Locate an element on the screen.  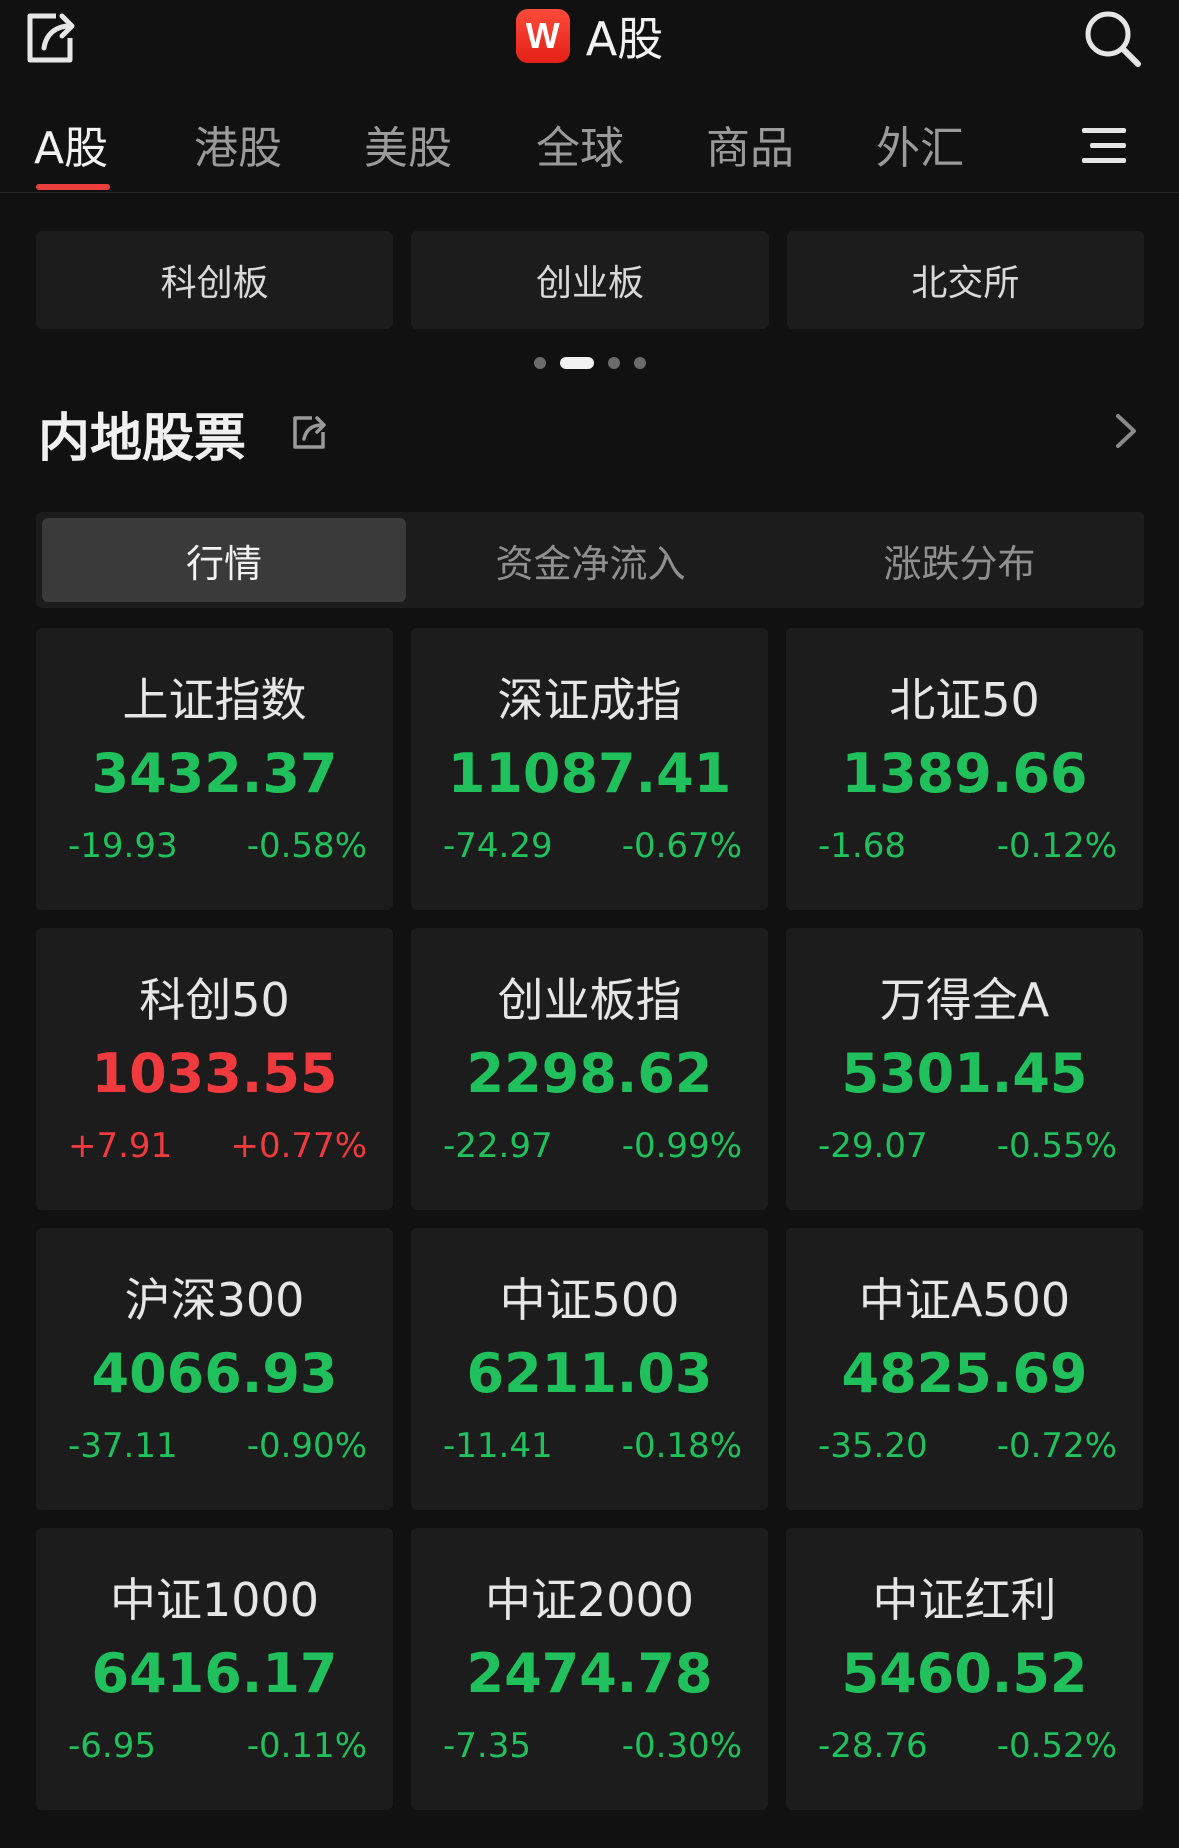
index-change: -6.95 is located at coordinates (112, 1746).